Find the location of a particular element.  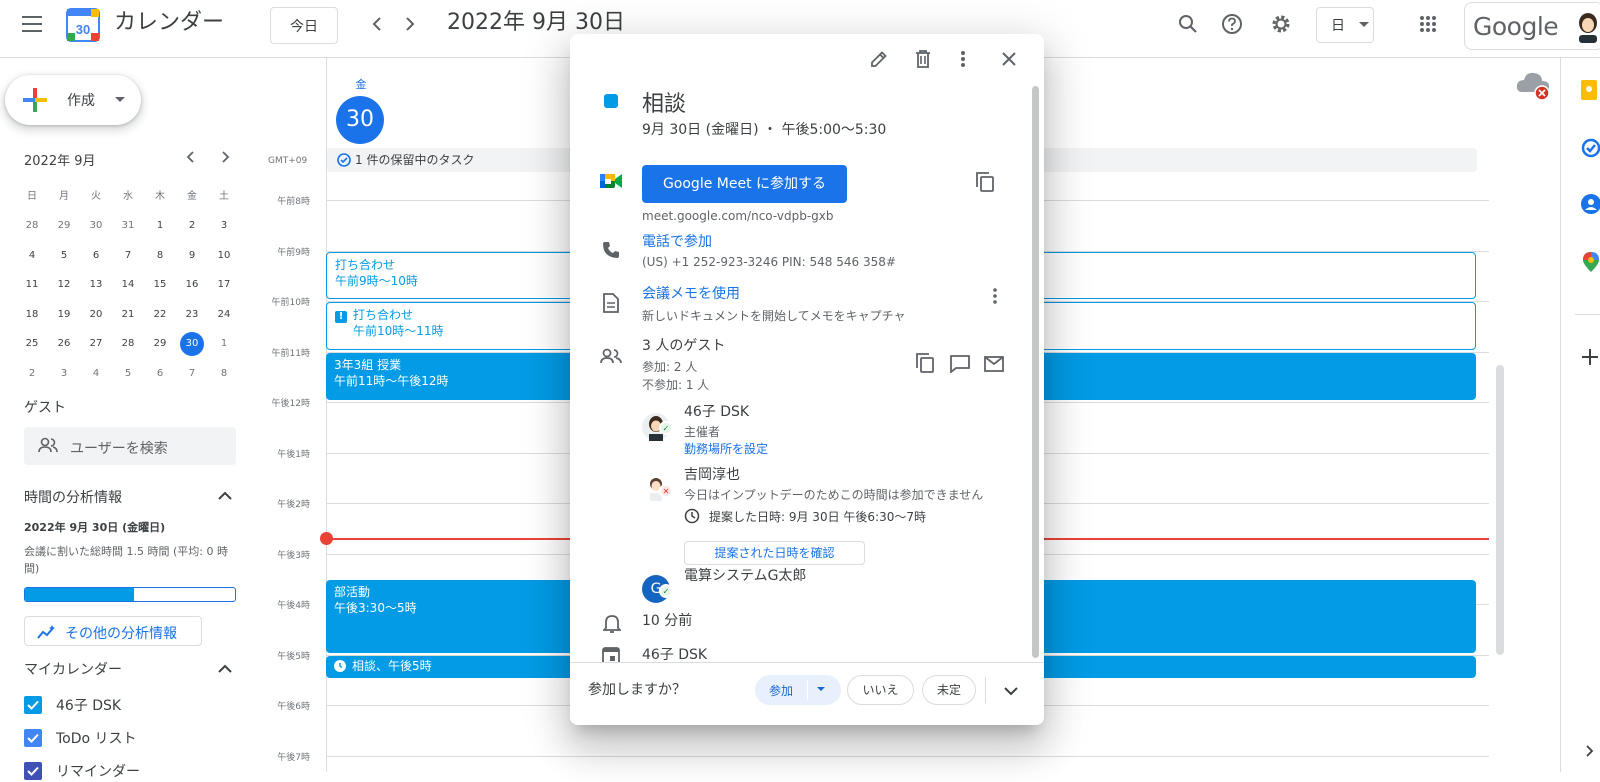

my-calendar-item: ToDo リスト is located at coordinates (80, 738).